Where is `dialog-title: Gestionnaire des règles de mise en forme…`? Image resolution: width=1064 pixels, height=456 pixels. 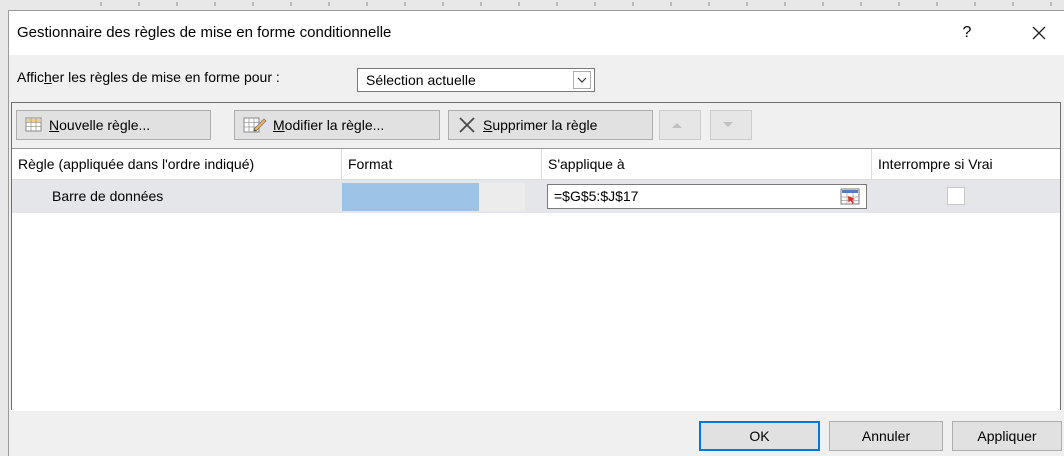 dialog-title: Gestionnaire des règles de mise en forme… is located at coordinates (204, 32).